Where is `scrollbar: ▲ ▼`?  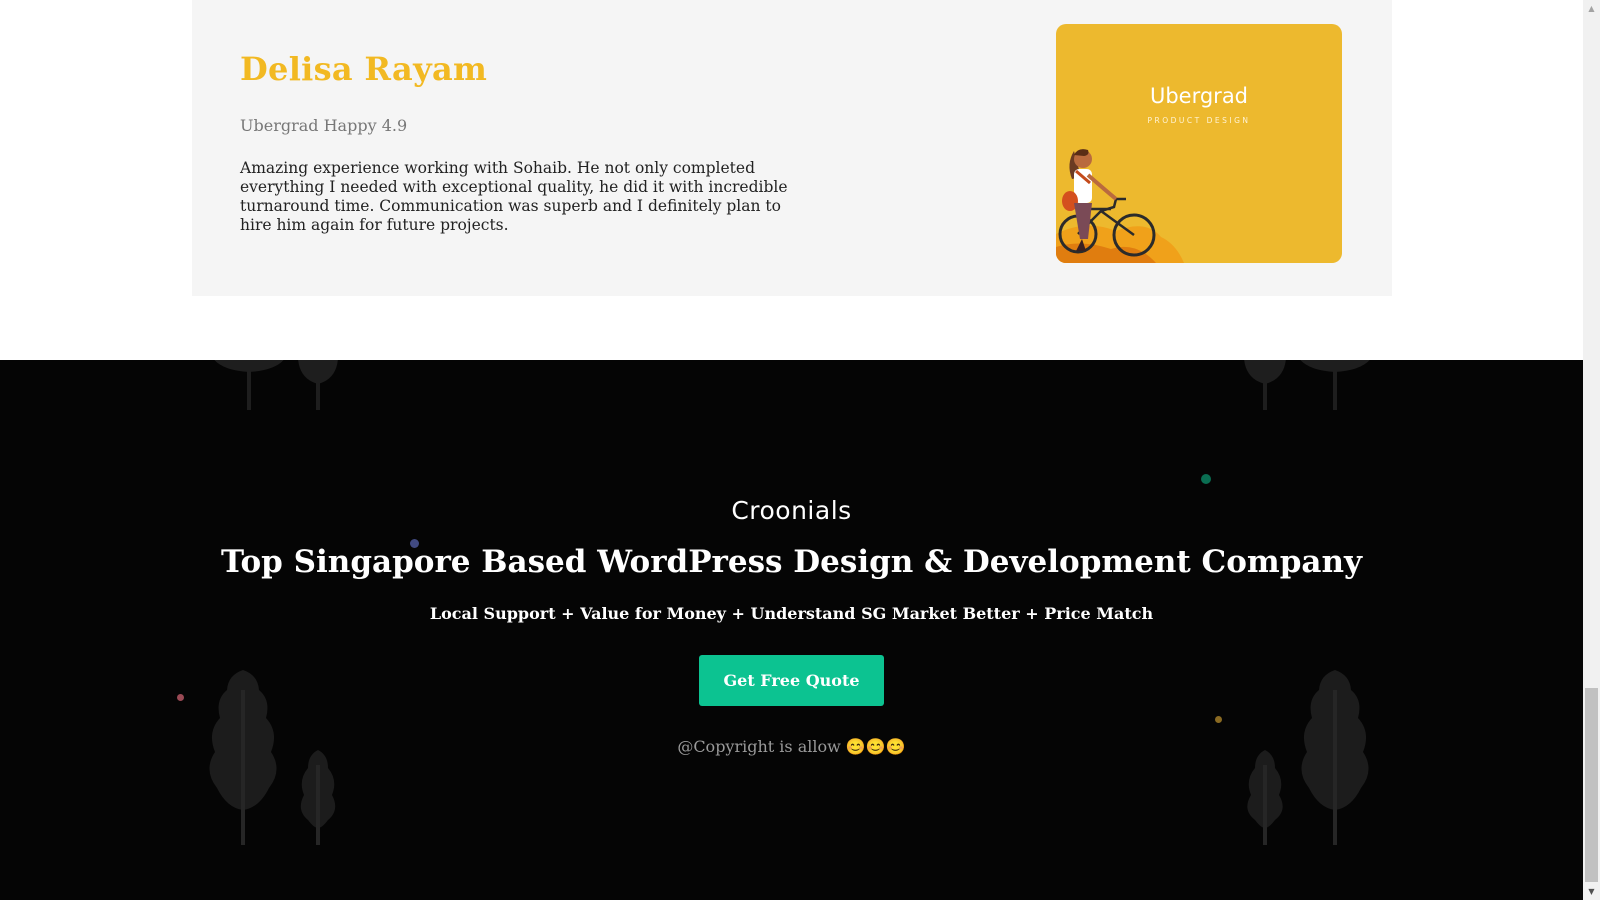
scrollbar: ▲ ▼ is located at coordinates (1591, 450).